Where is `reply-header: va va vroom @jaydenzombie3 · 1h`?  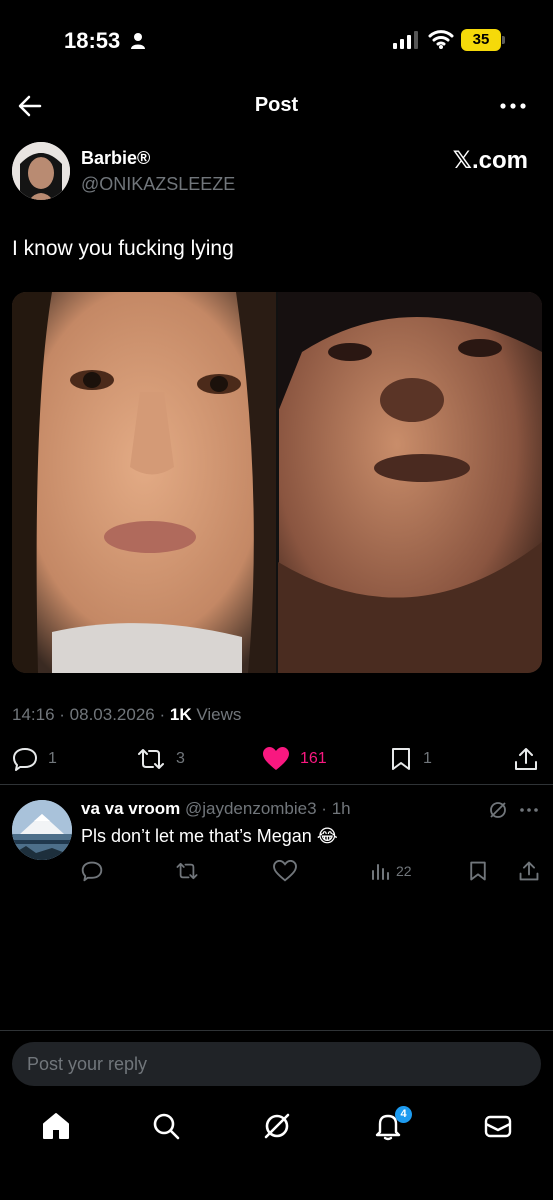
reply-header: va va vroom @jaydenzombie3 · 1h is located at coordinates (216, 808).